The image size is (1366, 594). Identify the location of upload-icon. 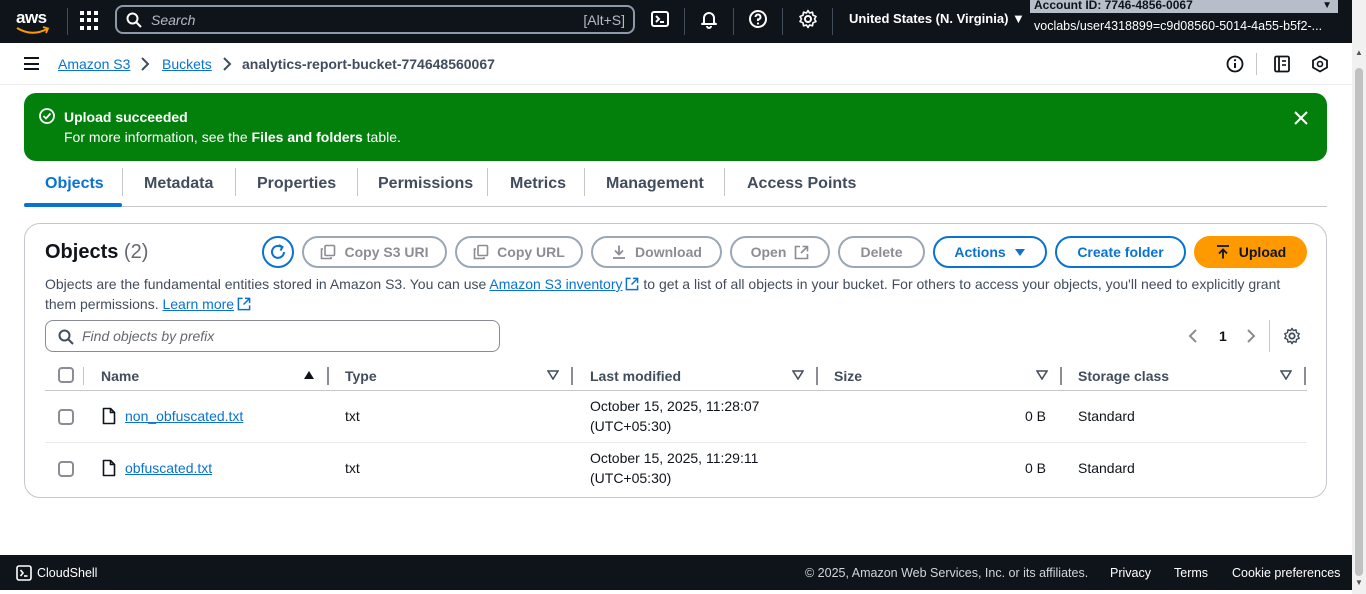
(1222, 252).